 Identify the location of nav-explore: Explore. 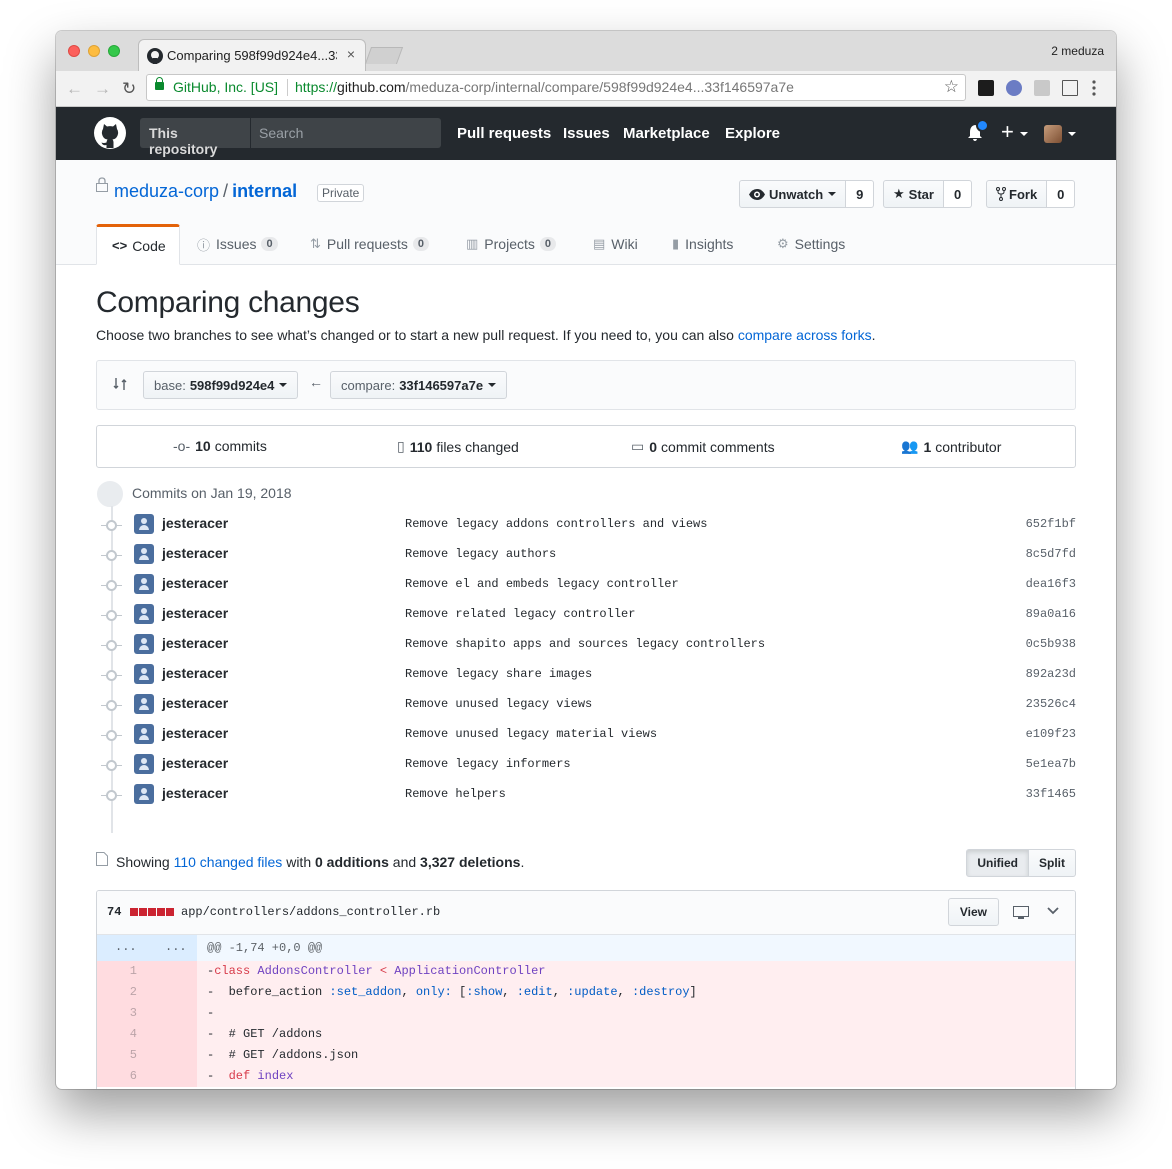
(752, 133).